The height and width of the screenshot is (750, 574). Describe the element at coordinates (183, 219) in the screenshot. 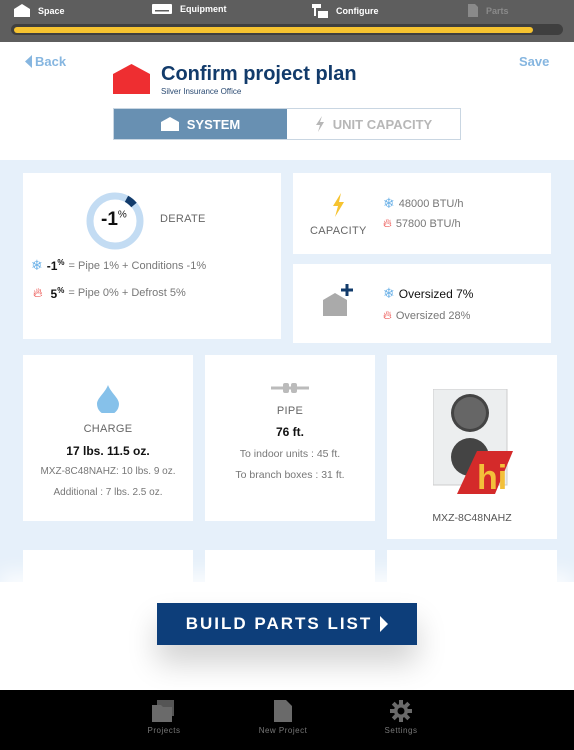

I see `derate-label: DERATE` at that location.